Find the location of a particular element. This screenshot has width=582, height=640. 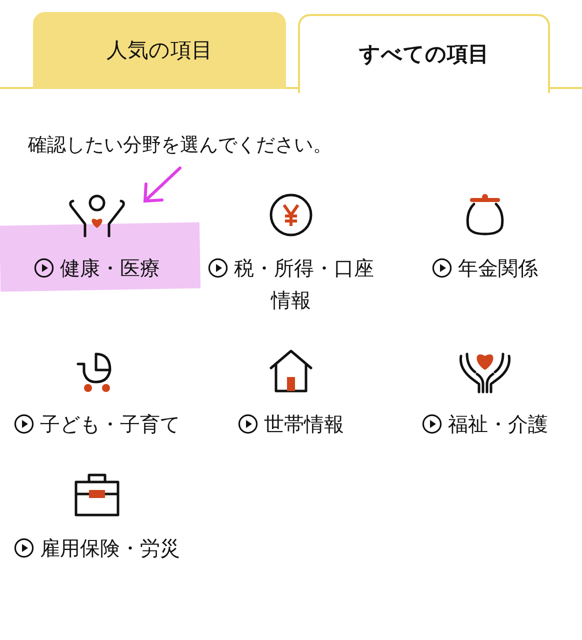

tab: 人気の項目 is located at coordinates (159, 50).